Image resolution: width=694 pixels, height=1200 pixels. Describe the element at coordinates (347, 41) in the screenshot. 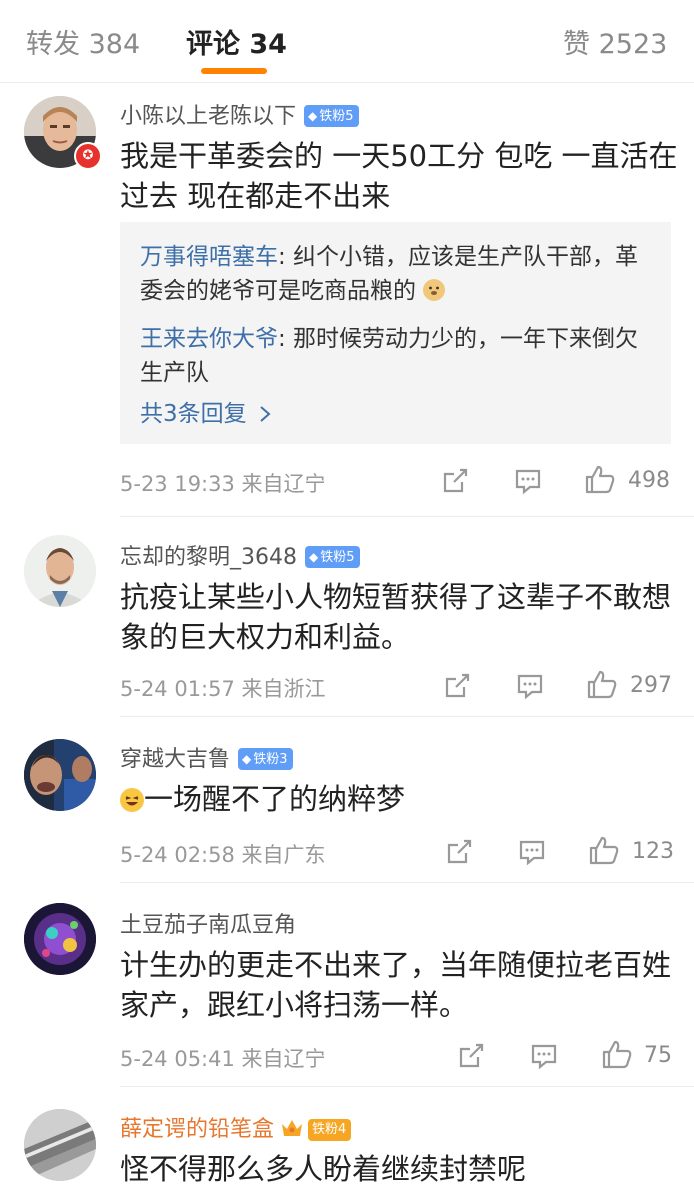

I see `comment-tabs: 转发 384 评论 34 赞 2523` at that location.